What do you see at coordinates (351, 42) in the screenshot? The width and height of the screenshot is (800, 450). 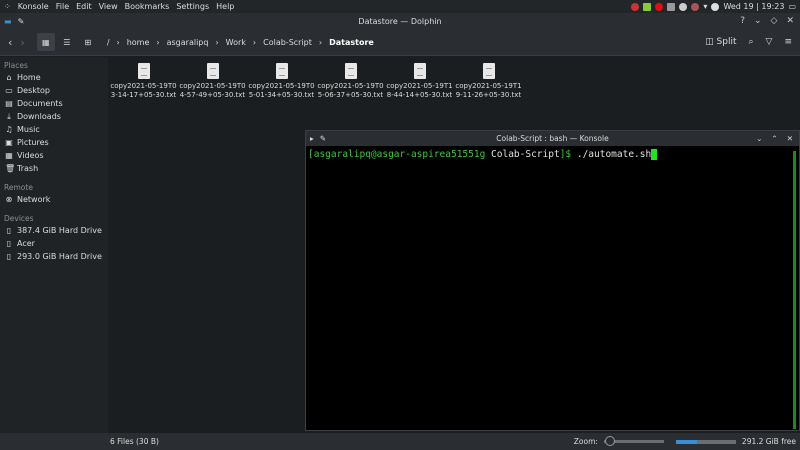 I see `crumb-current: Datastore` at bounding box center [351, 42].